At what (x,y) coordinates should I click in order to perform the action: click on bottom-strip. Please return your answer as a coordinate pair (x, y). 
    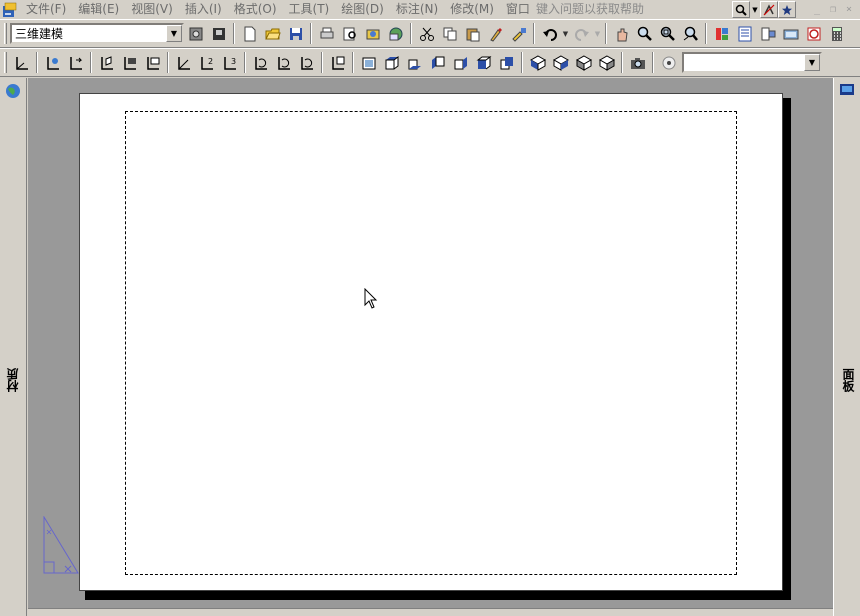
    Looking at the image, I should click on (430, 612).